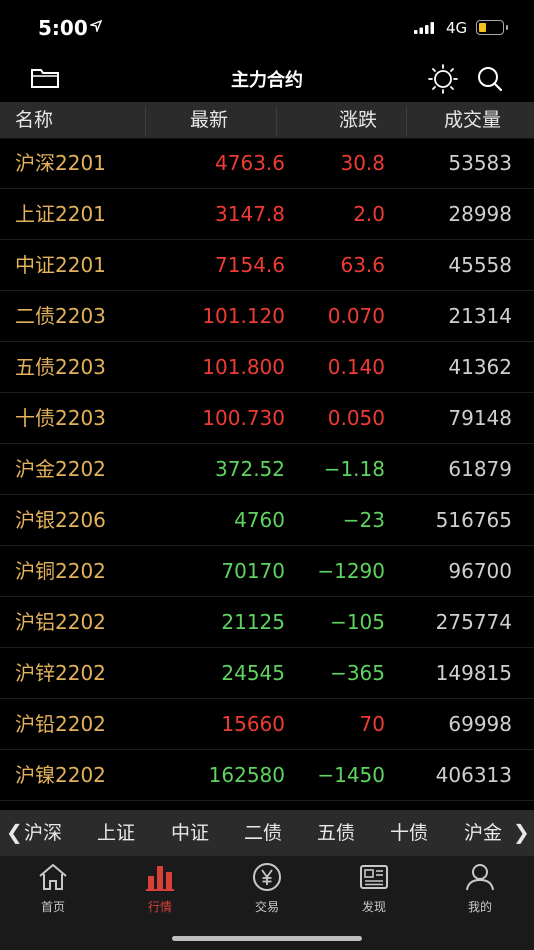  What do you see at coordinates (356, 316) in the screenshot?
I see `row-change: 0.070` at bounding box center [356, 316].